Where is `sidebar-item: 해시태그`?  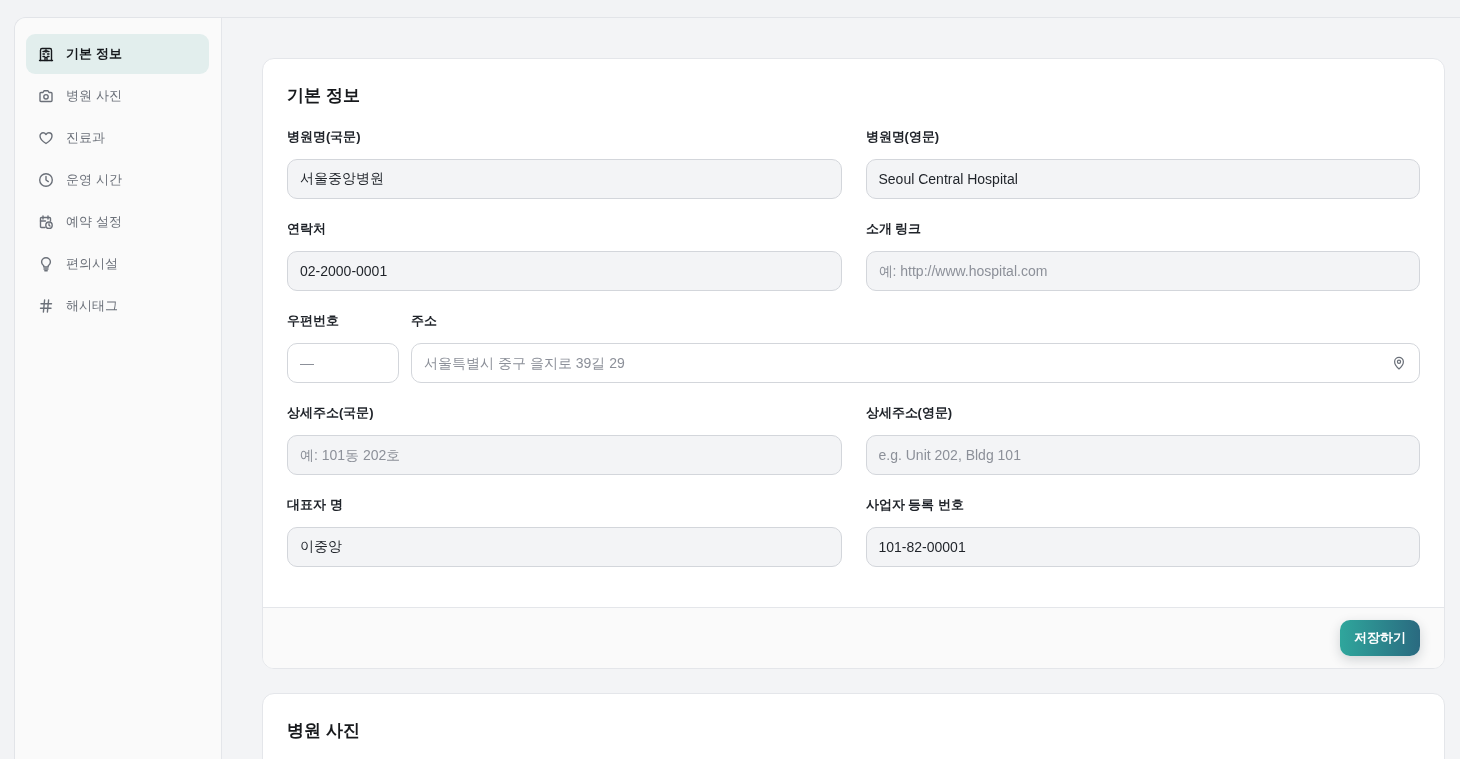
sidebar-item: 해시태그 is located at coordinates (117, 306).